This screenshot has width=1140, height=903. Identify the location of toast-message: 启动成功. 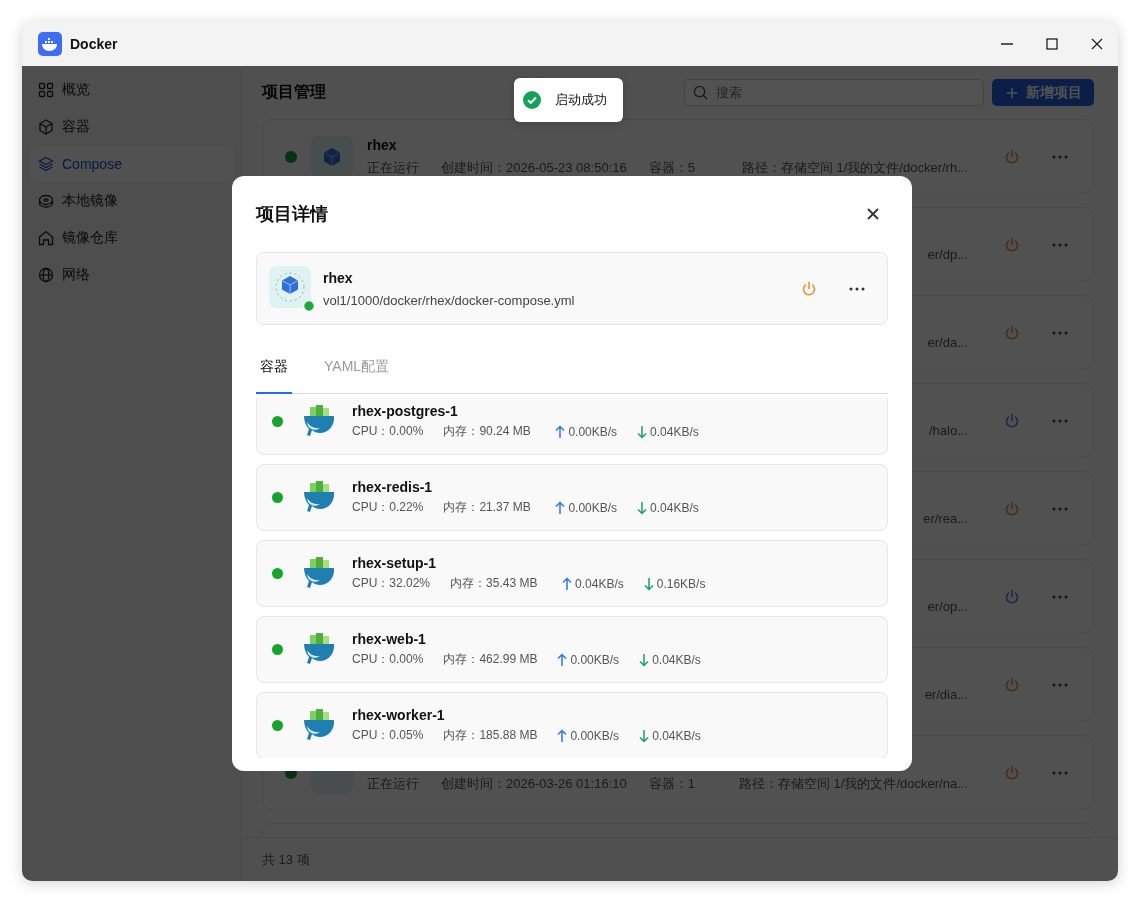
(581, 100).